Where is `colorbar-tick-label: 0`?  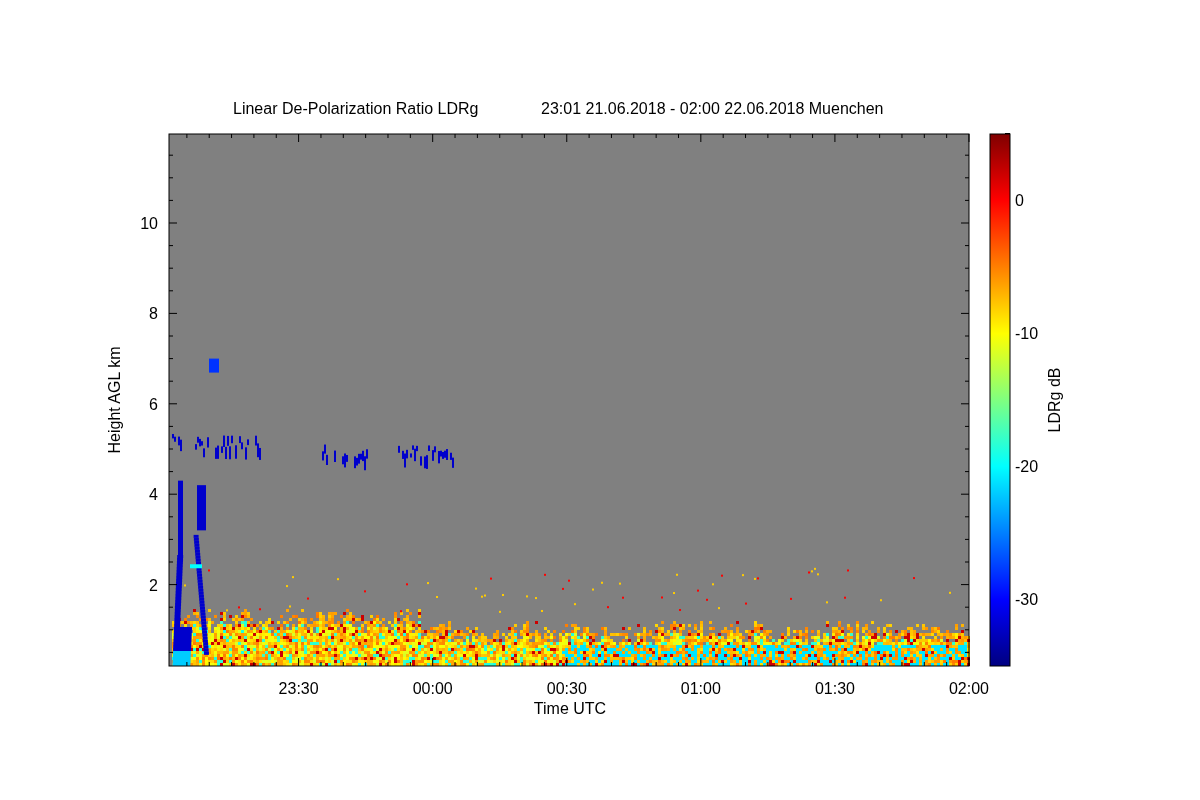 colorbar-tick-label: 0 is located at coordinates (1019, 200).